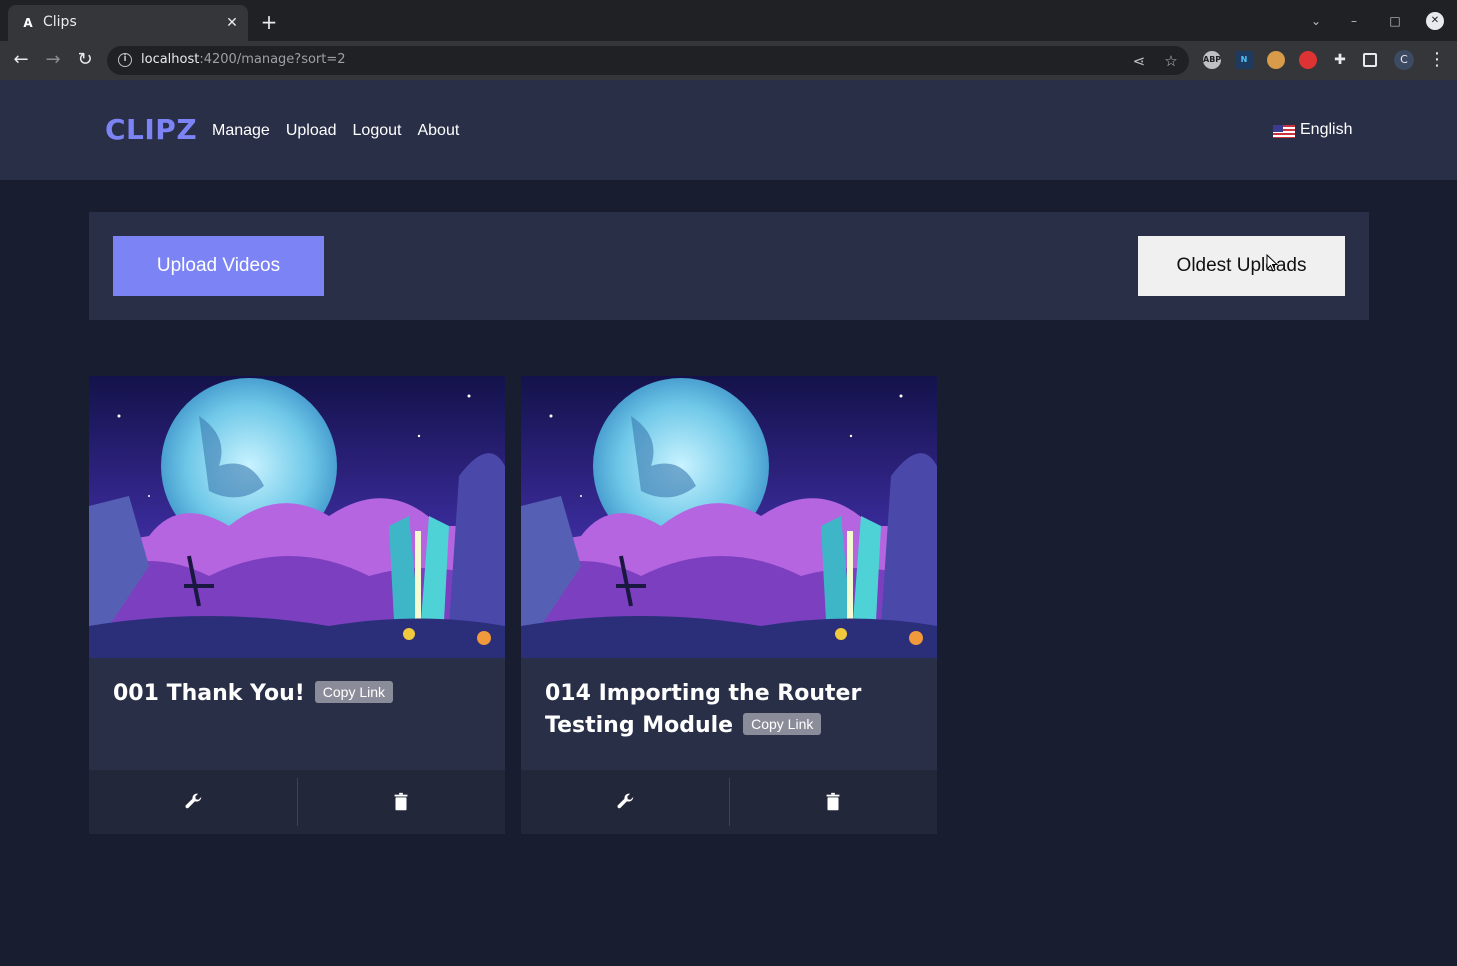 This screenshot has height=966, width=1457. I want to click on clip-card: 001 Thank You! Copy Link, so click(297, 605).